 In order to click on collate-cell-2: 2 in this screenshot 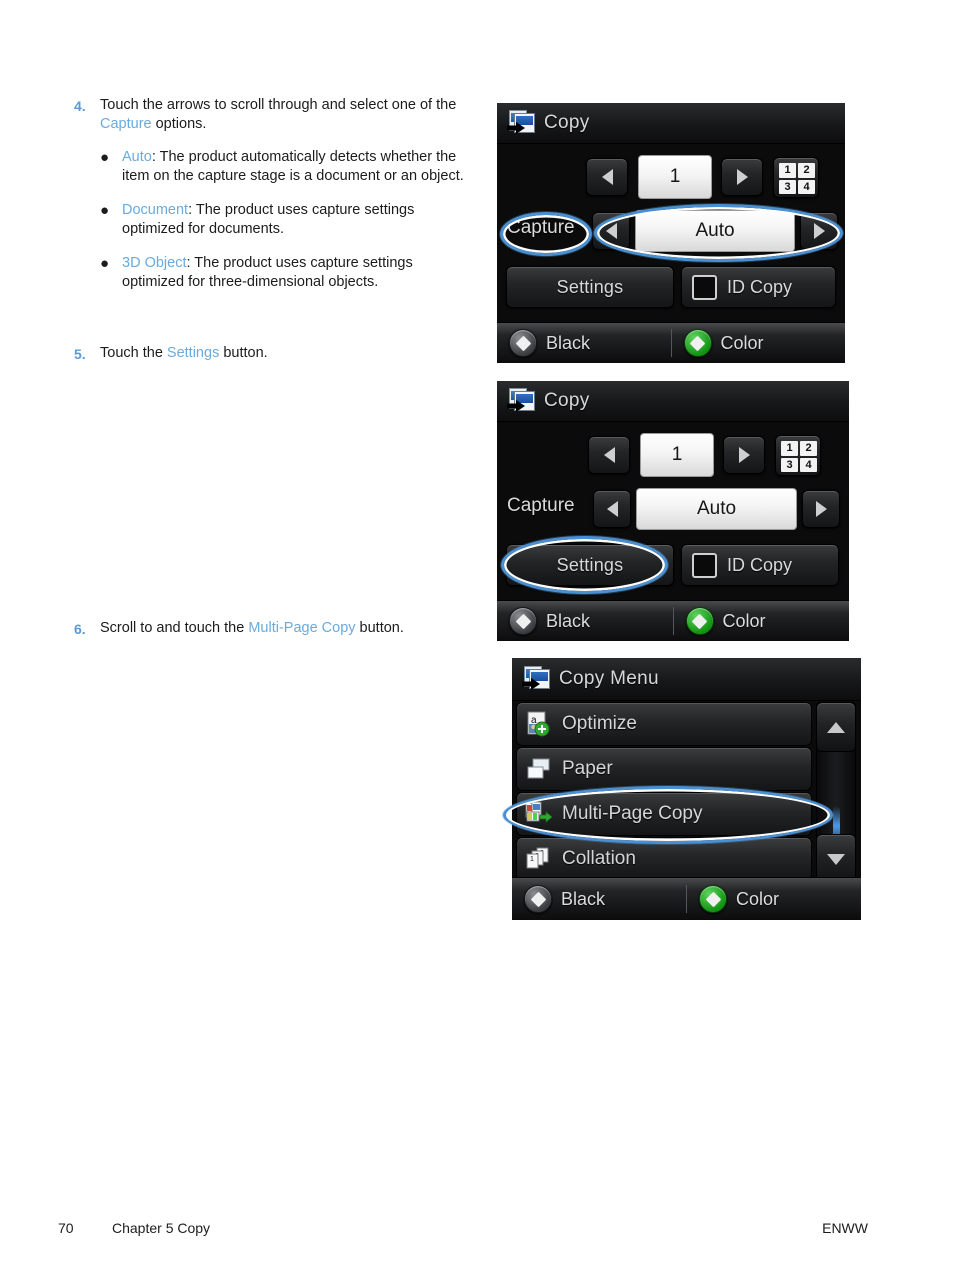, I will do `click(808, 448)`.